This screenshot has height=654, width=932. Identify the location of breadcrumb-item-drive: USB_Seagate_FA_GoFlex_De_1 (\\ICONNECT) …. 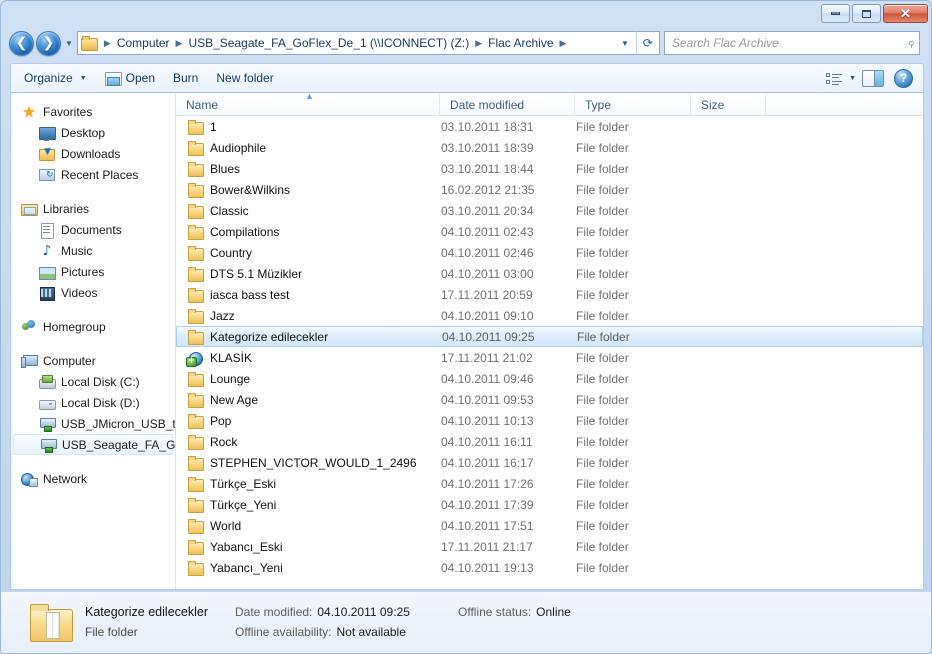
(328, 43).